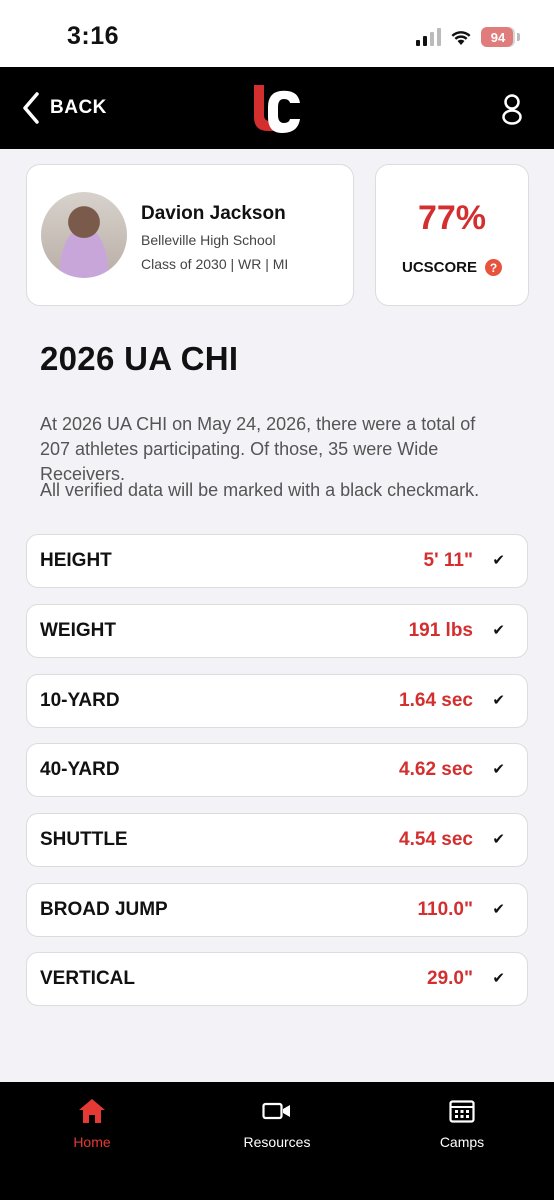 This screenshot has height=1200, width=554. Describe the element at coordinates (452, 218) in the screenshot. I see `ucscore-value: 77%` at that location.